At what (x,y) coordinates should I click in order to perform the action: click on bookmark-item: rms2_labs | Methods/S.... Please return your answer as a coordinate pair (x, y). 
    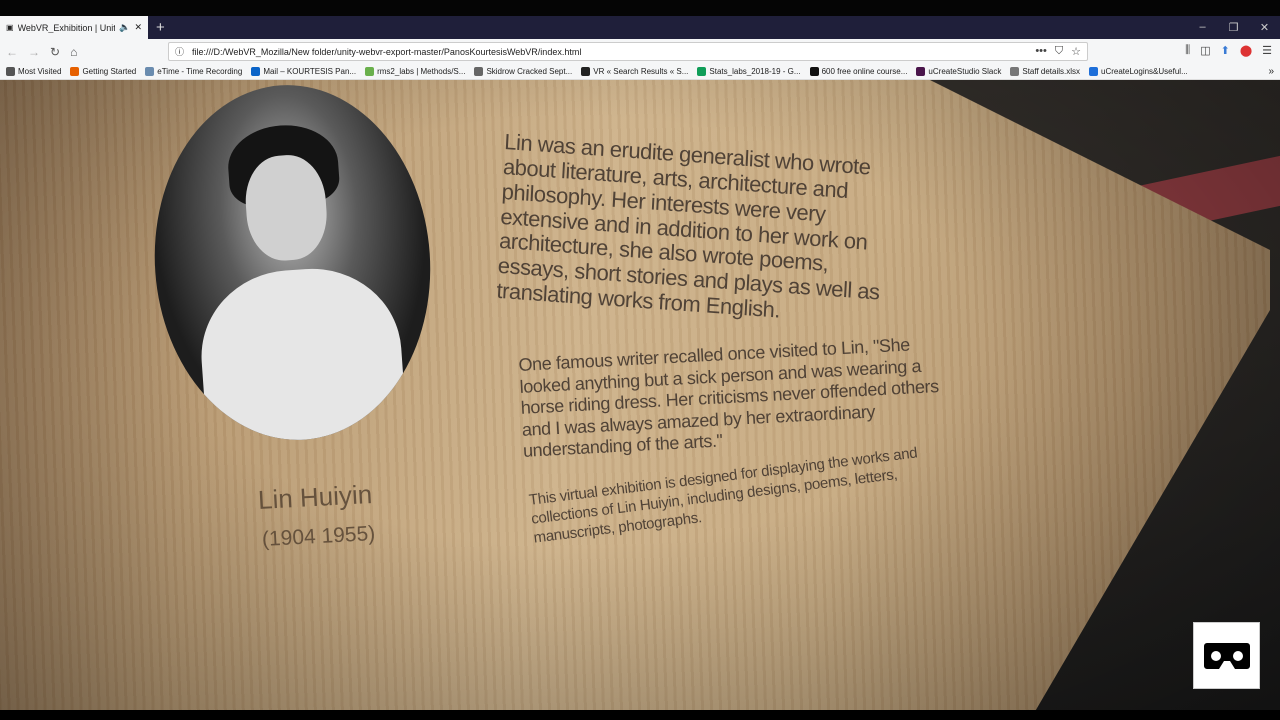
    Looking at the image, I should click on (415, 71).